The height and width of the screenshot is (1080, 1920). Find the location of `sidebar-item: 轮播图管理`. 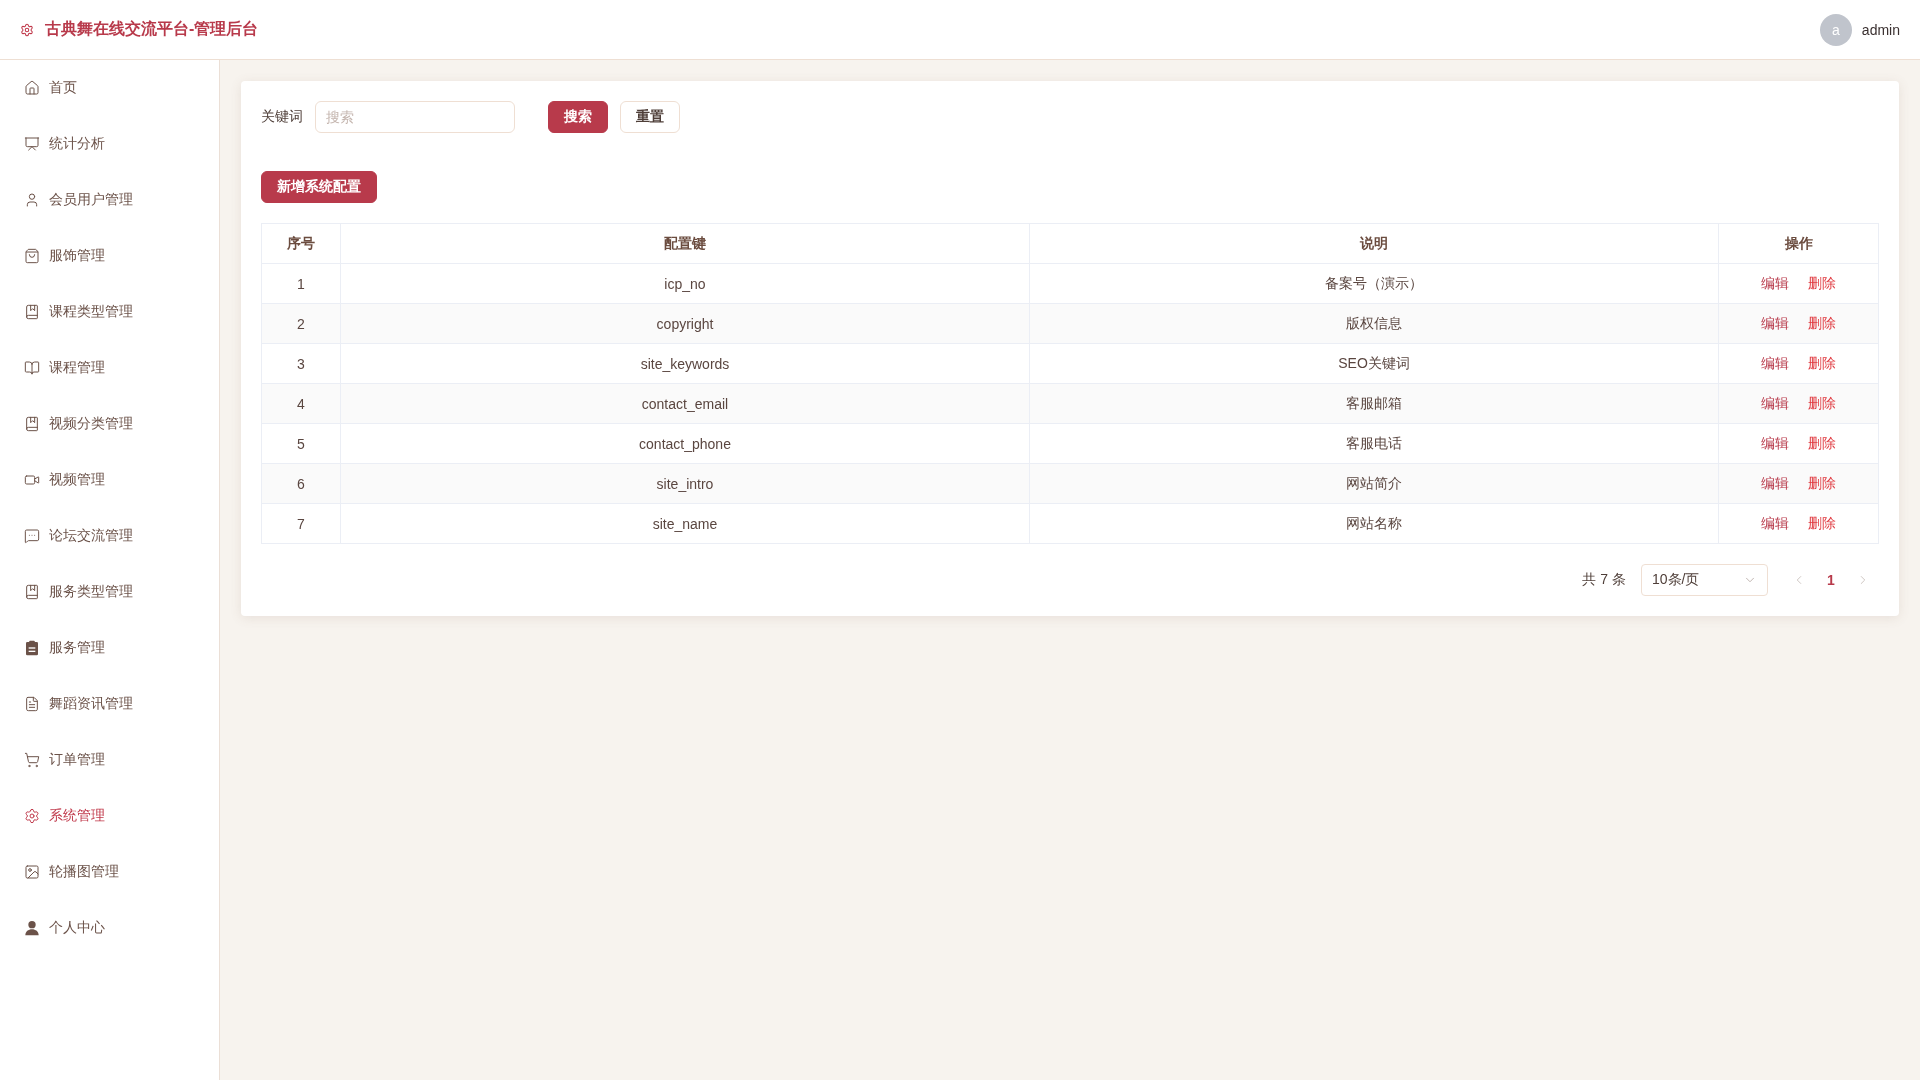

sidebar-item: 轮播图管理 is located at coordinates (109, 872).